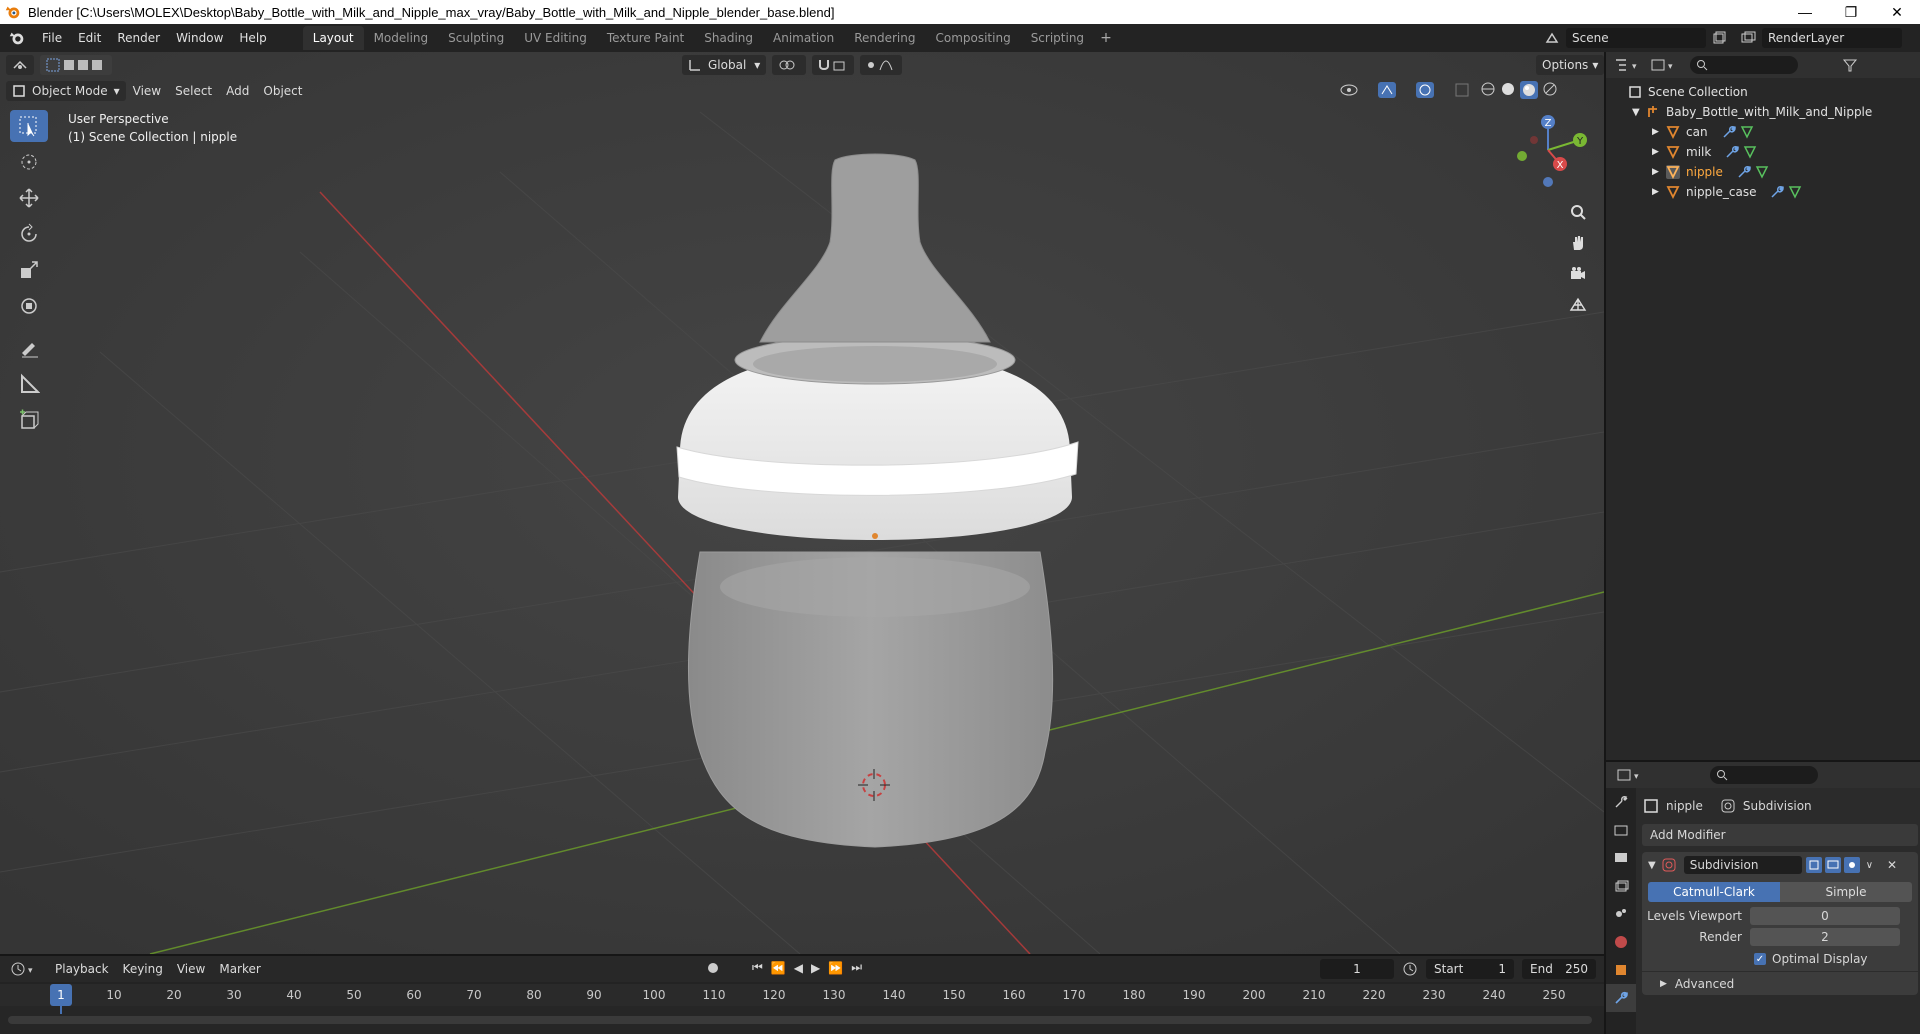 This screenshot has width=1920, height=1034. I want to click on blender-menu-icon, so click(17, 38).